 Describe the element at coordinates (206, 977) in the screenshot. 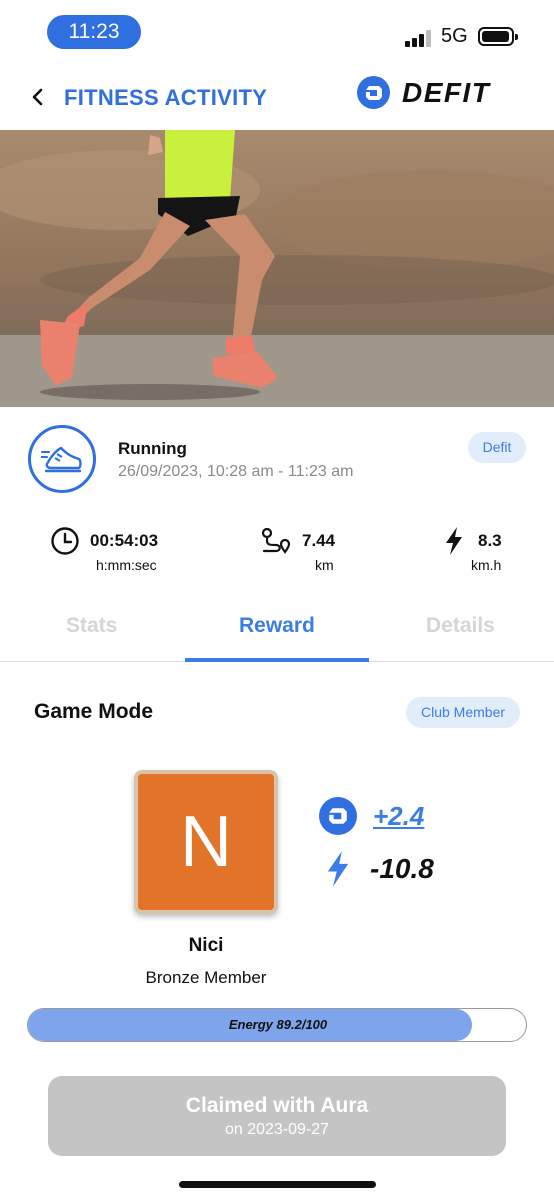

I see `user-tier: Bronze Member` at that location.